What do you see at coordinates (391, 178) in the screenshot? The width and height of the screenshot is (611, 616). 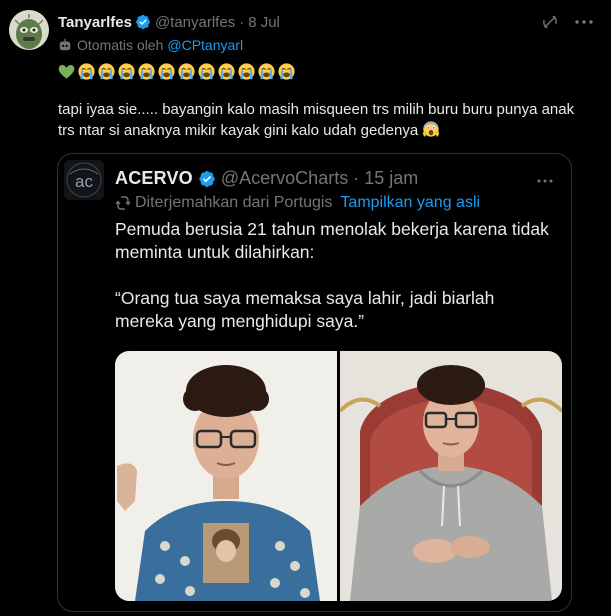 I see `quoted-tweet-time: 15 jam` at bounding box center [391, 178].